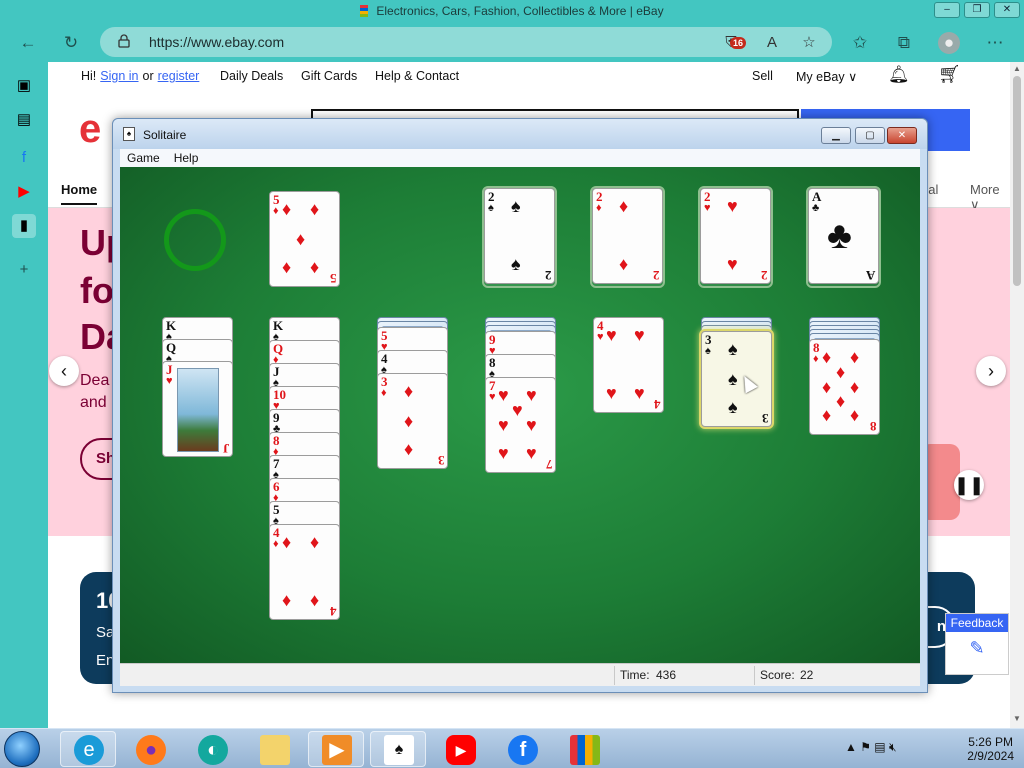 This screenshot has width=1024, height=768. What do you see at coordinates (90, 129) in the screenshot?
I see `ebay-logo: e` at bounding box center [90, 129].